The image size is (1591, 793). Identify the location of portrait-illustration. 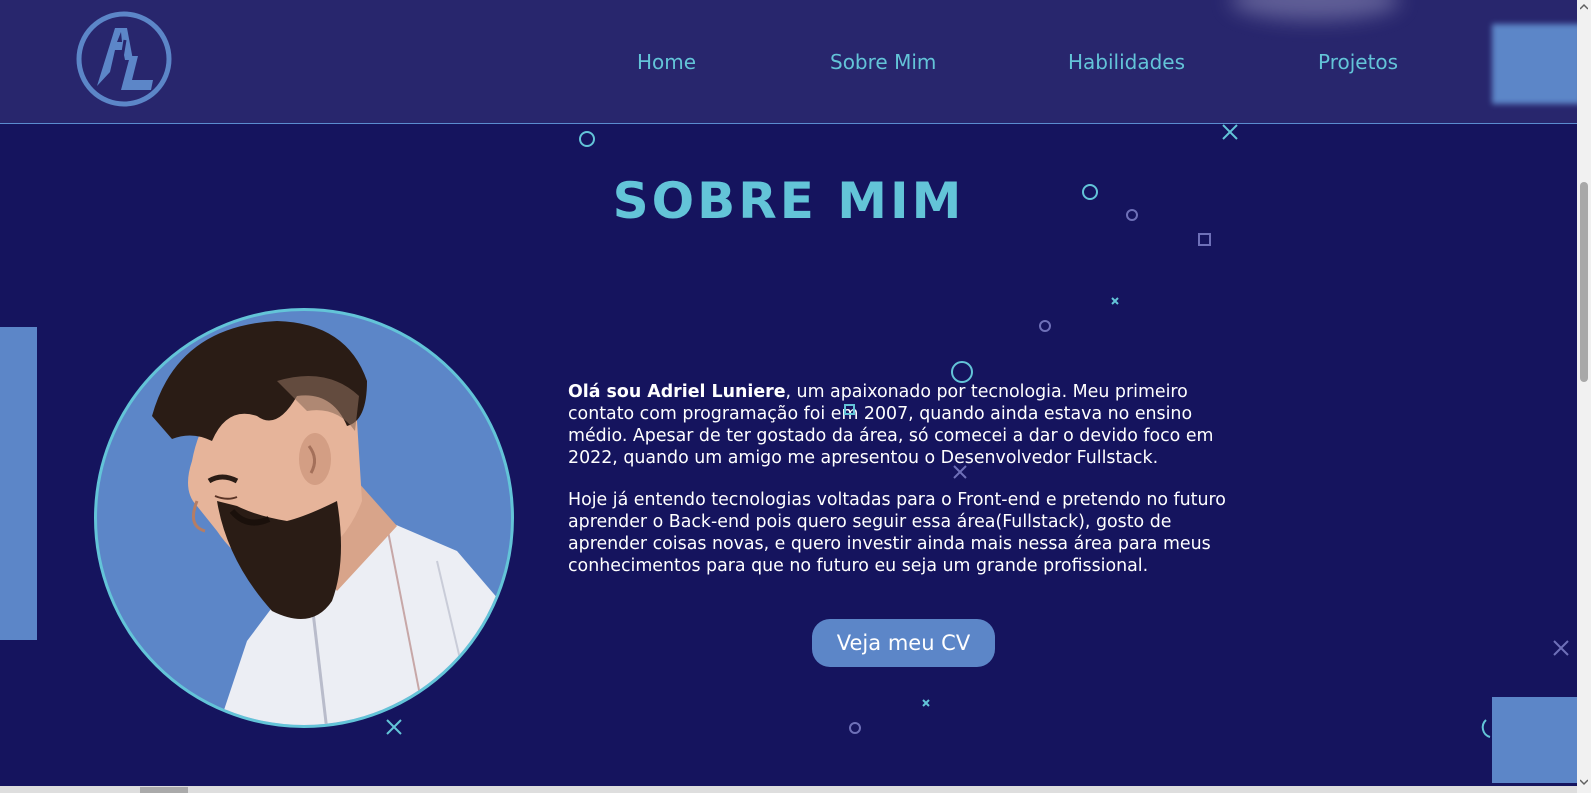
(331, 523).